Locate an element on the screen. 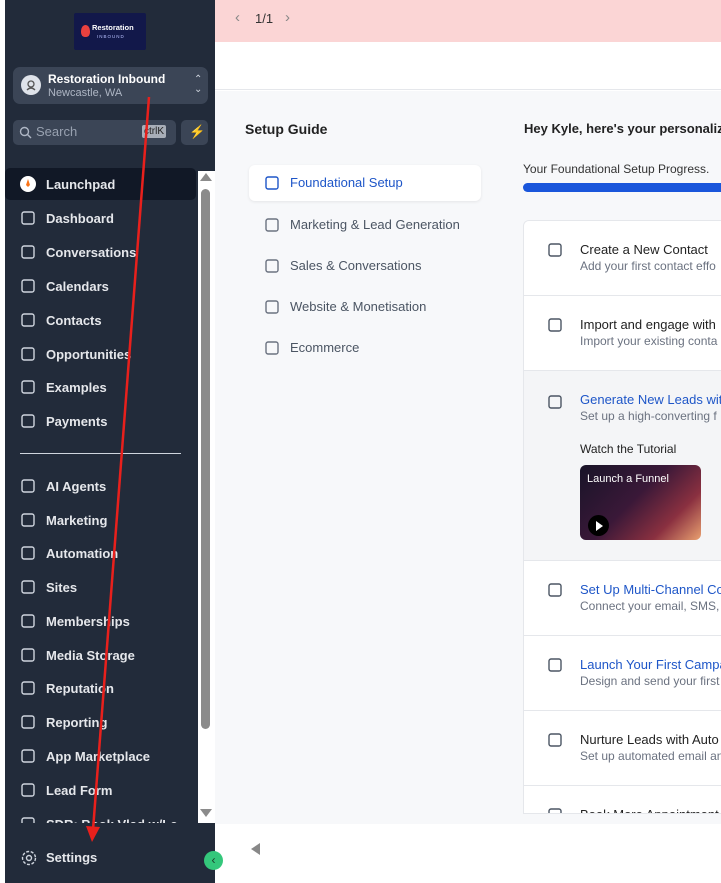  location-pin-icon is located at coordinates (31, 85).